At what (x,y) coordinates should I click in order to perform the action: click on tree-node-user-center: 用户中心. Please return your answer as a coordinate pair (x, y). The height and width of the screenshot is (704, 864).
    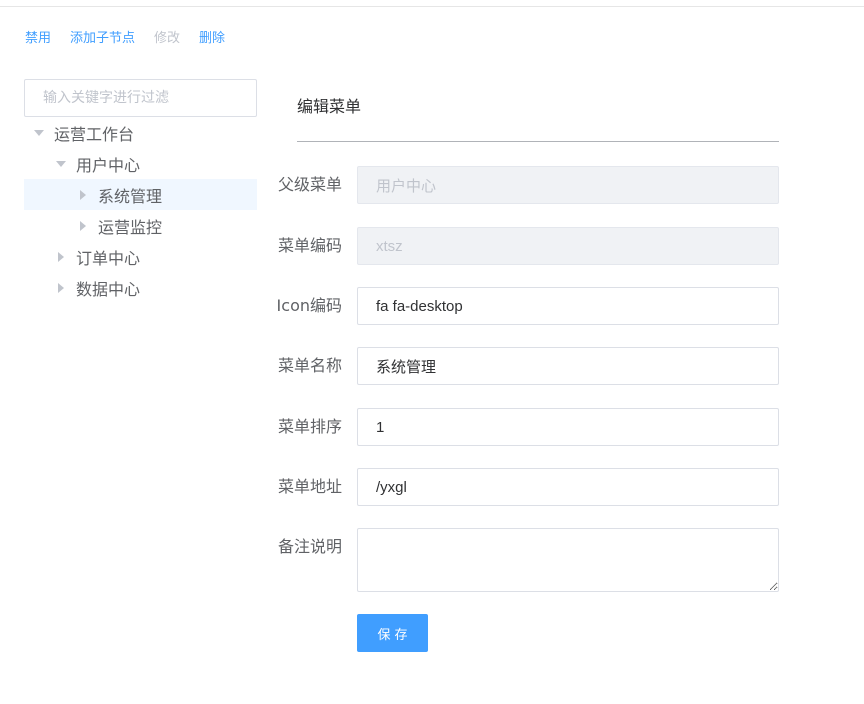
    Looking at the image, I should click on (140, 163).